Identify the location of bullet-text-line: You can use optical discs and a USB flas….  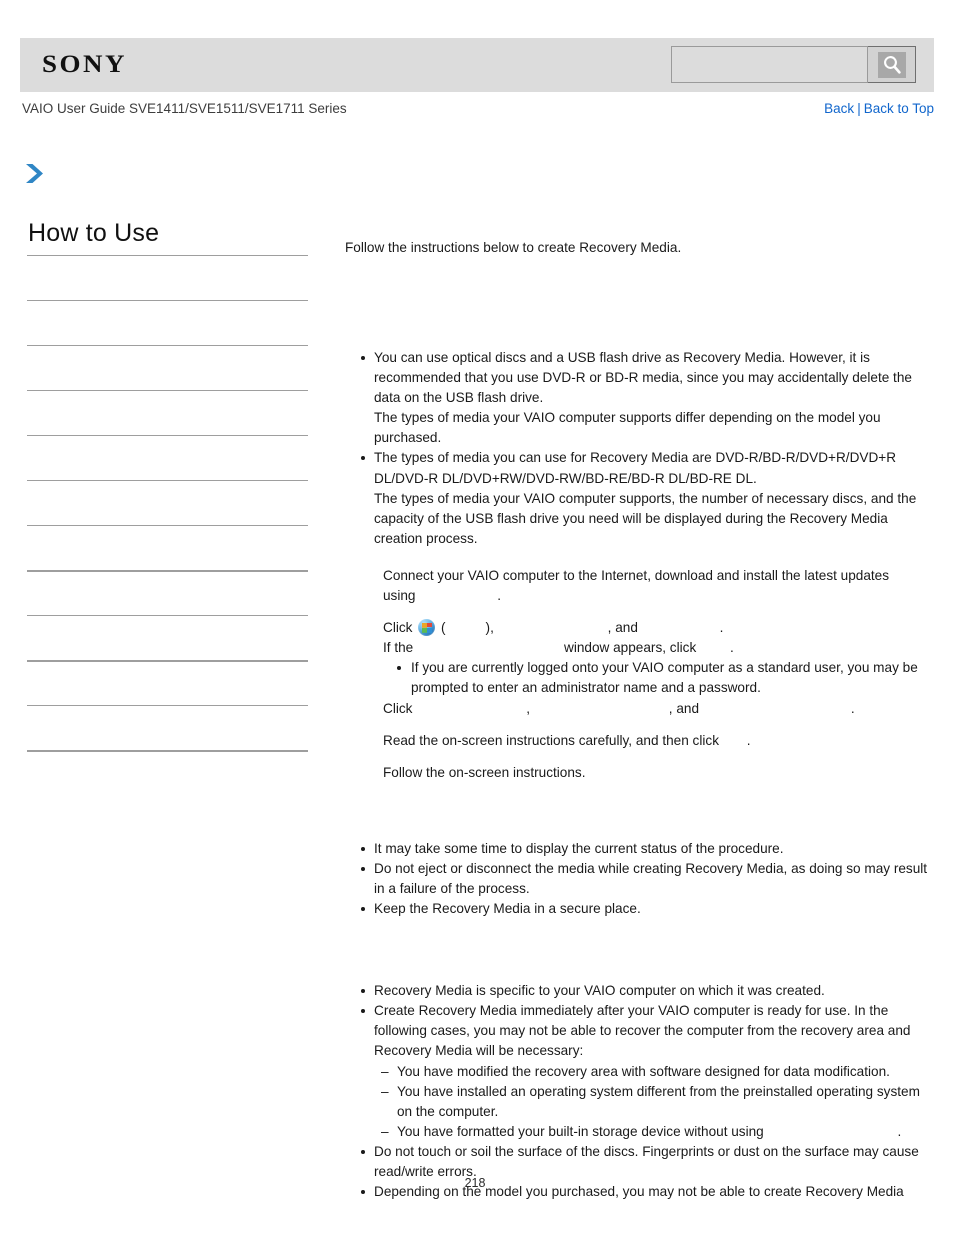
(643, 378).